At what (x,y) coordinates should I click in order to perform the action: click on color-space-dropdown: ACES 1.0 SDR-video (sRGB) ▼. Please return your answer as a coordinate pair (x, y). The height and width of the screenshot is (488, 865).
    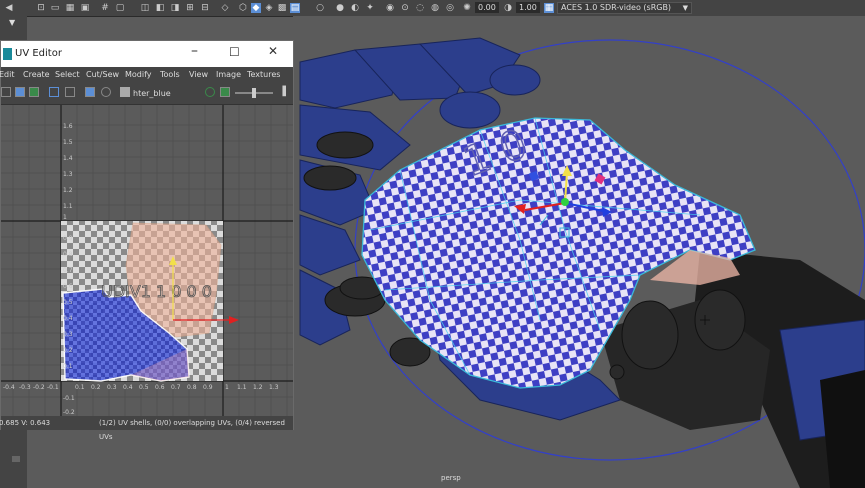
    Looking at the image, I should click on (624, 8).